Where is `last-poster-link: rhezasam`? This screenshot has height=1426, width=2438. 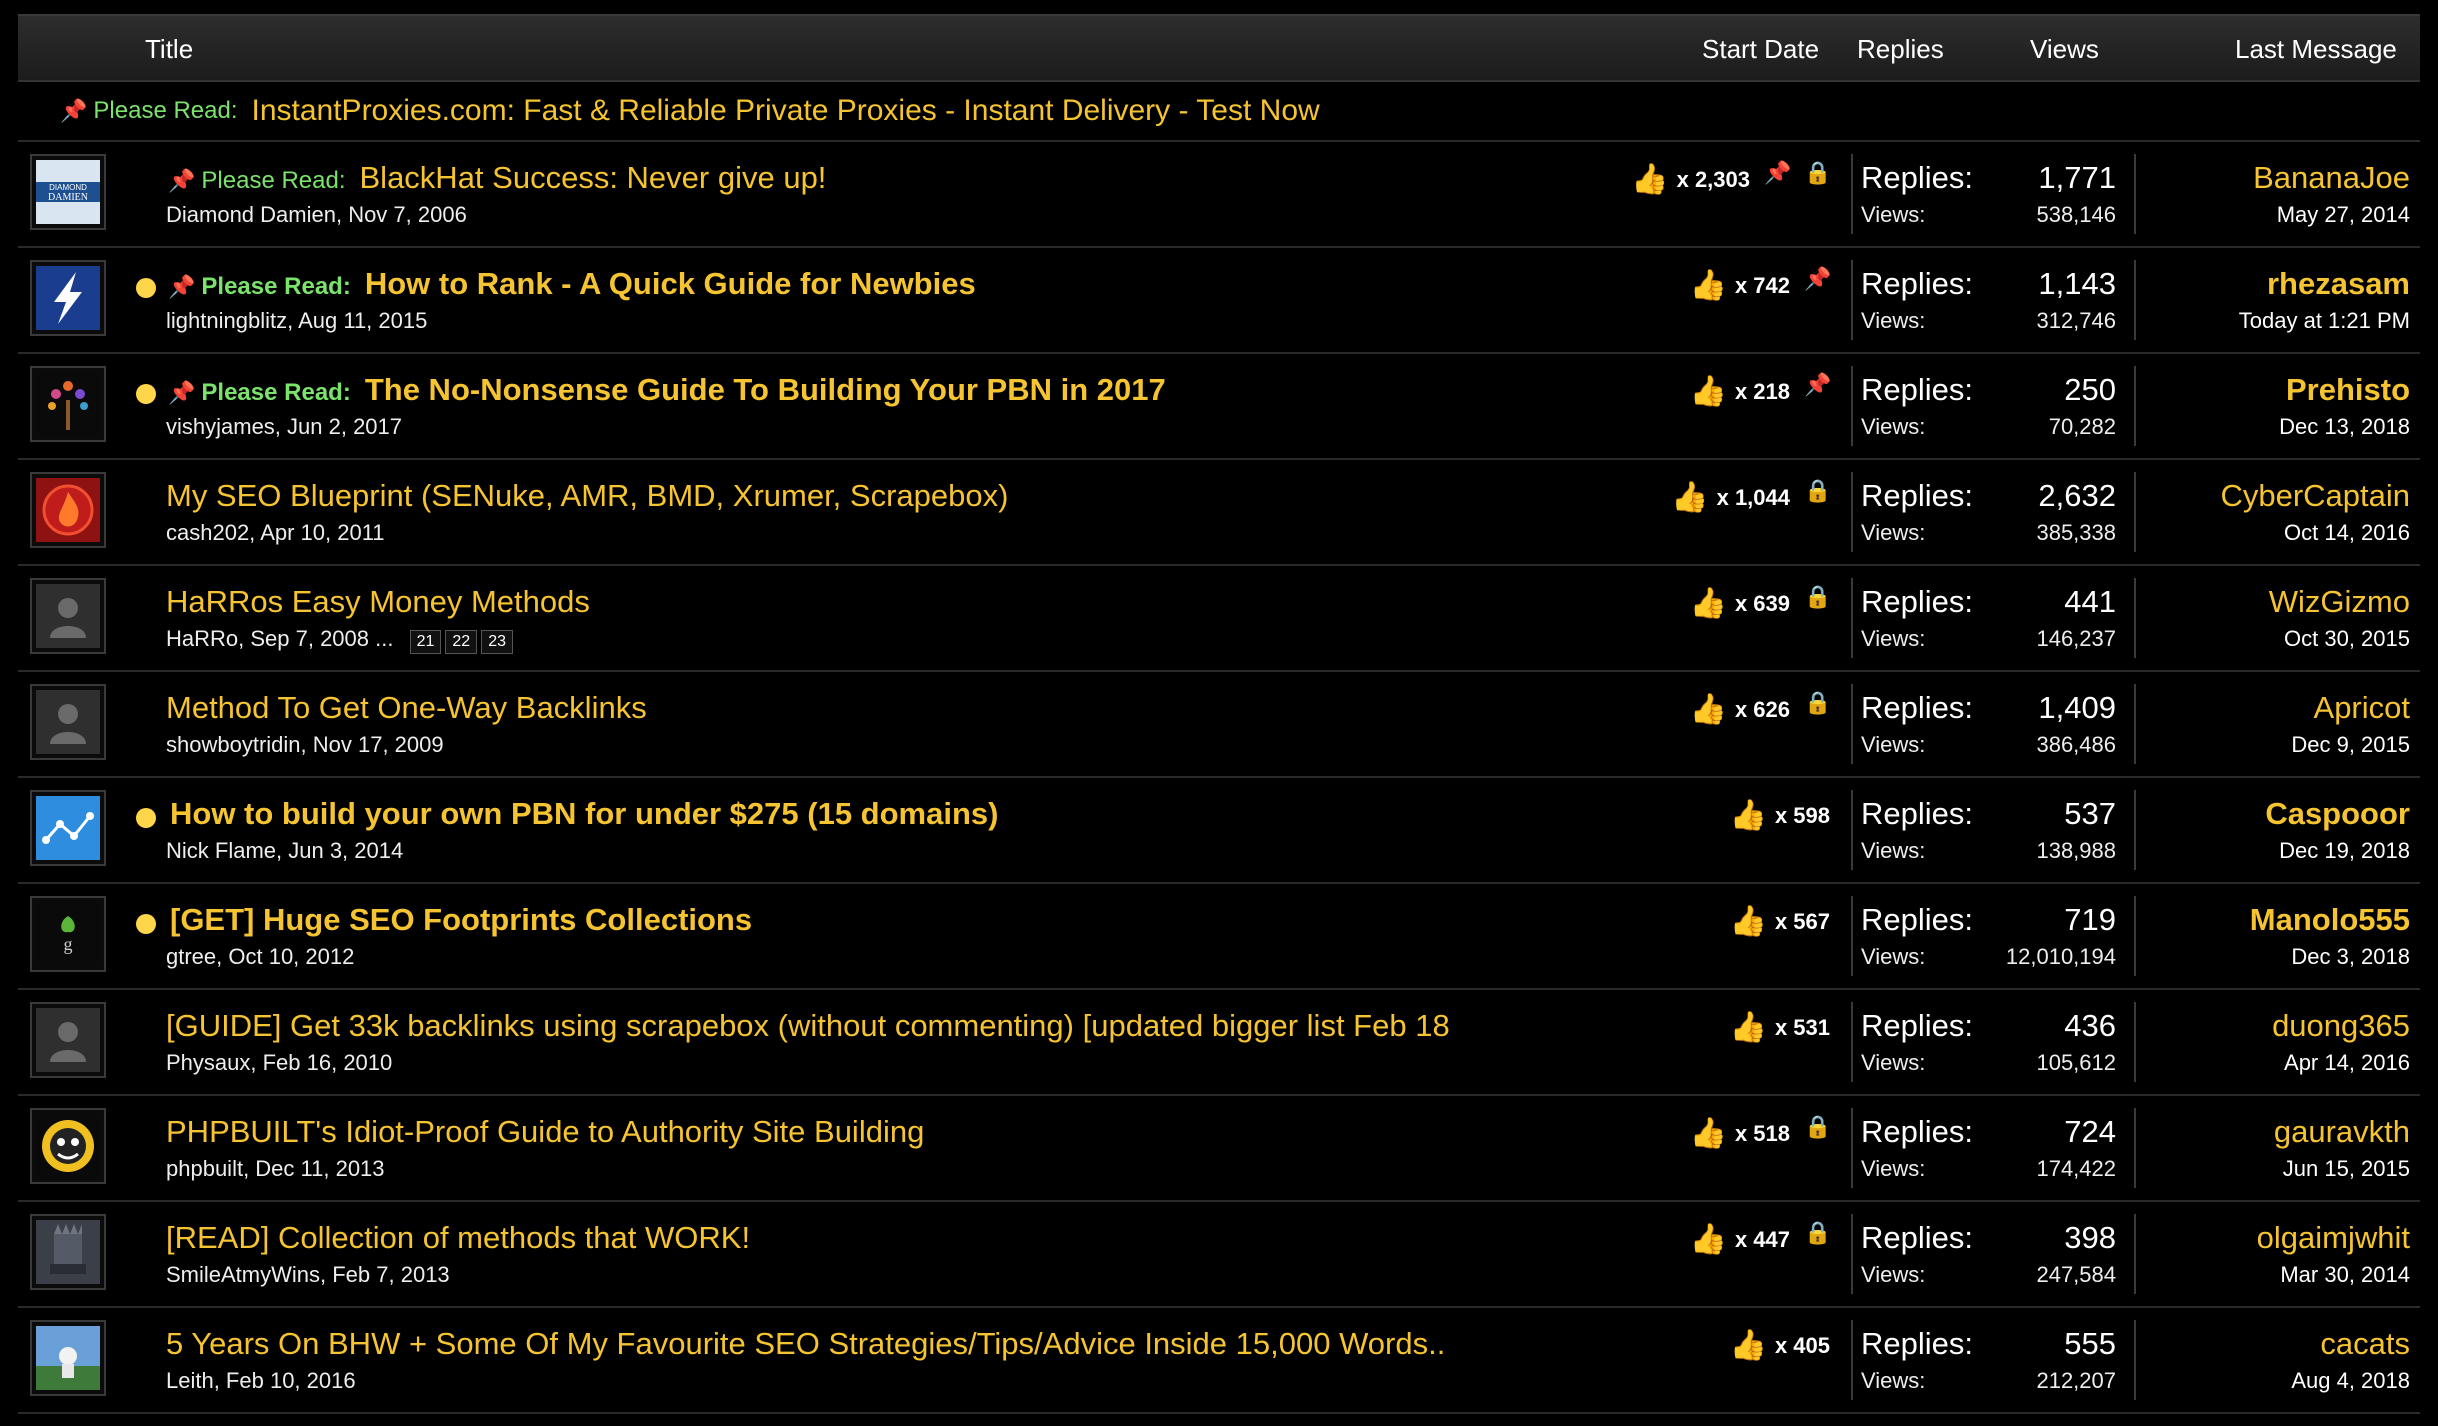 last-poster-link: rhezasam is located at coordinates (2338, 284).